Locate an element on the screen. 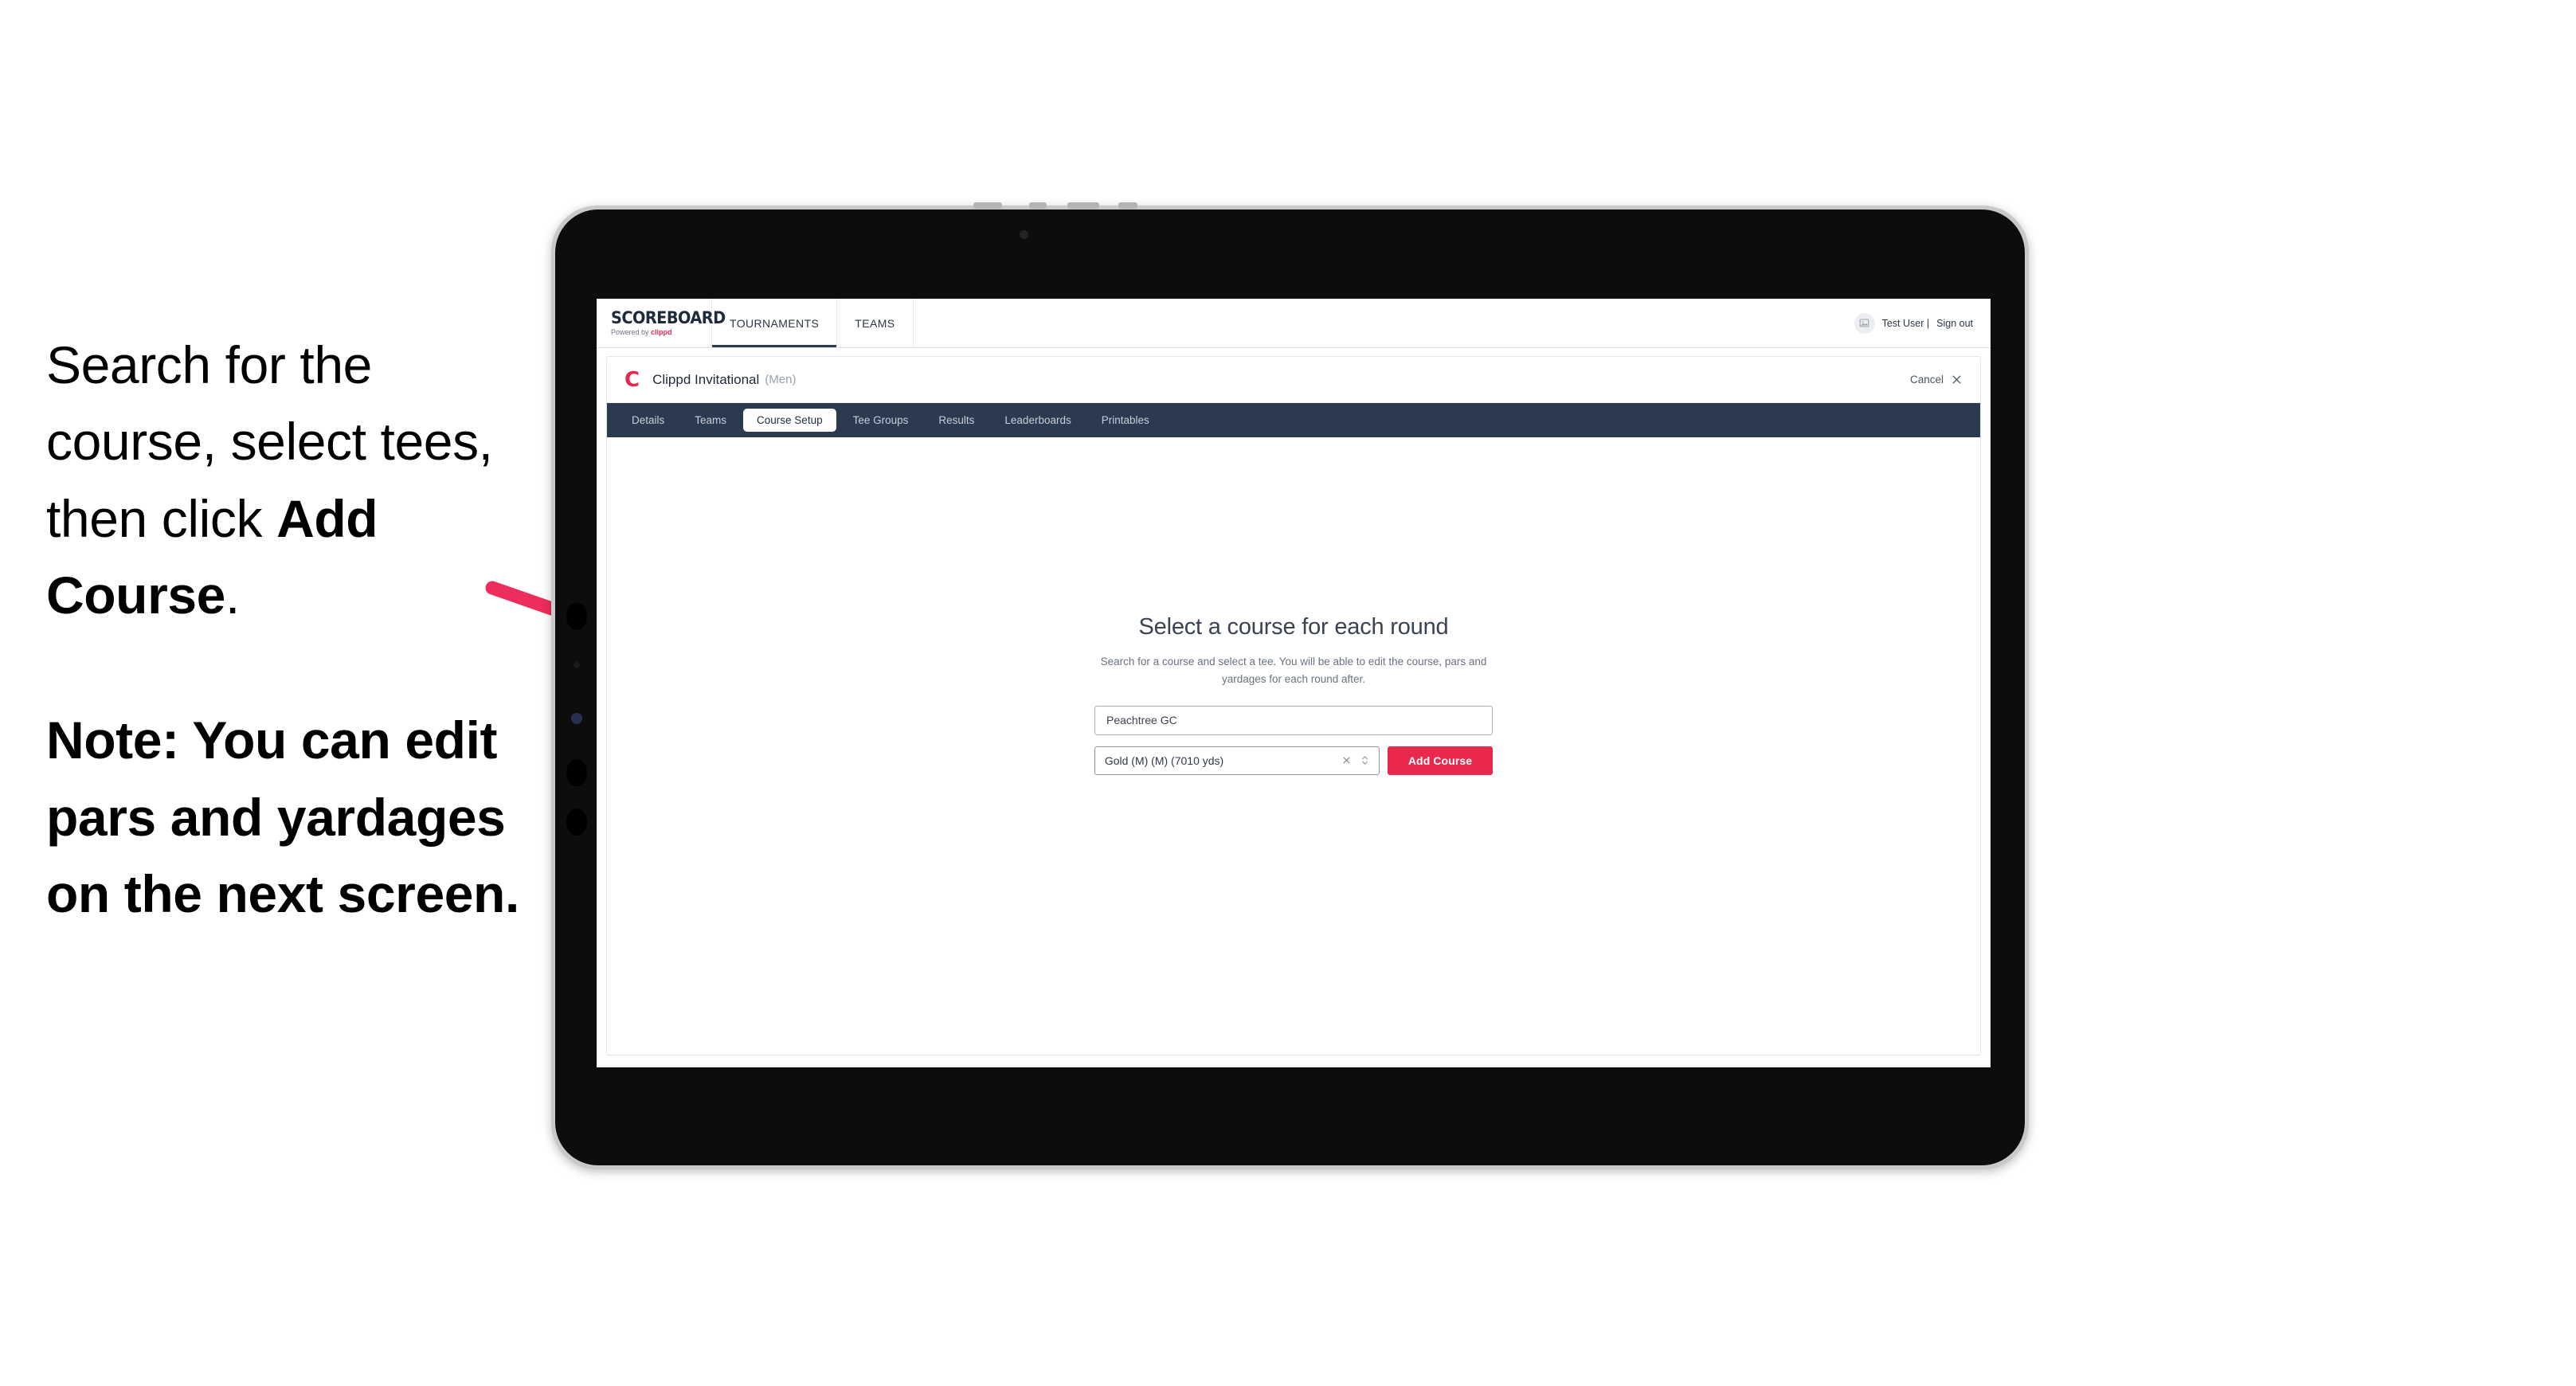 The width and height of the screenshot is (2576, 1386). logo-tagline-pre: Powered by is located at coordinates (631, 332).